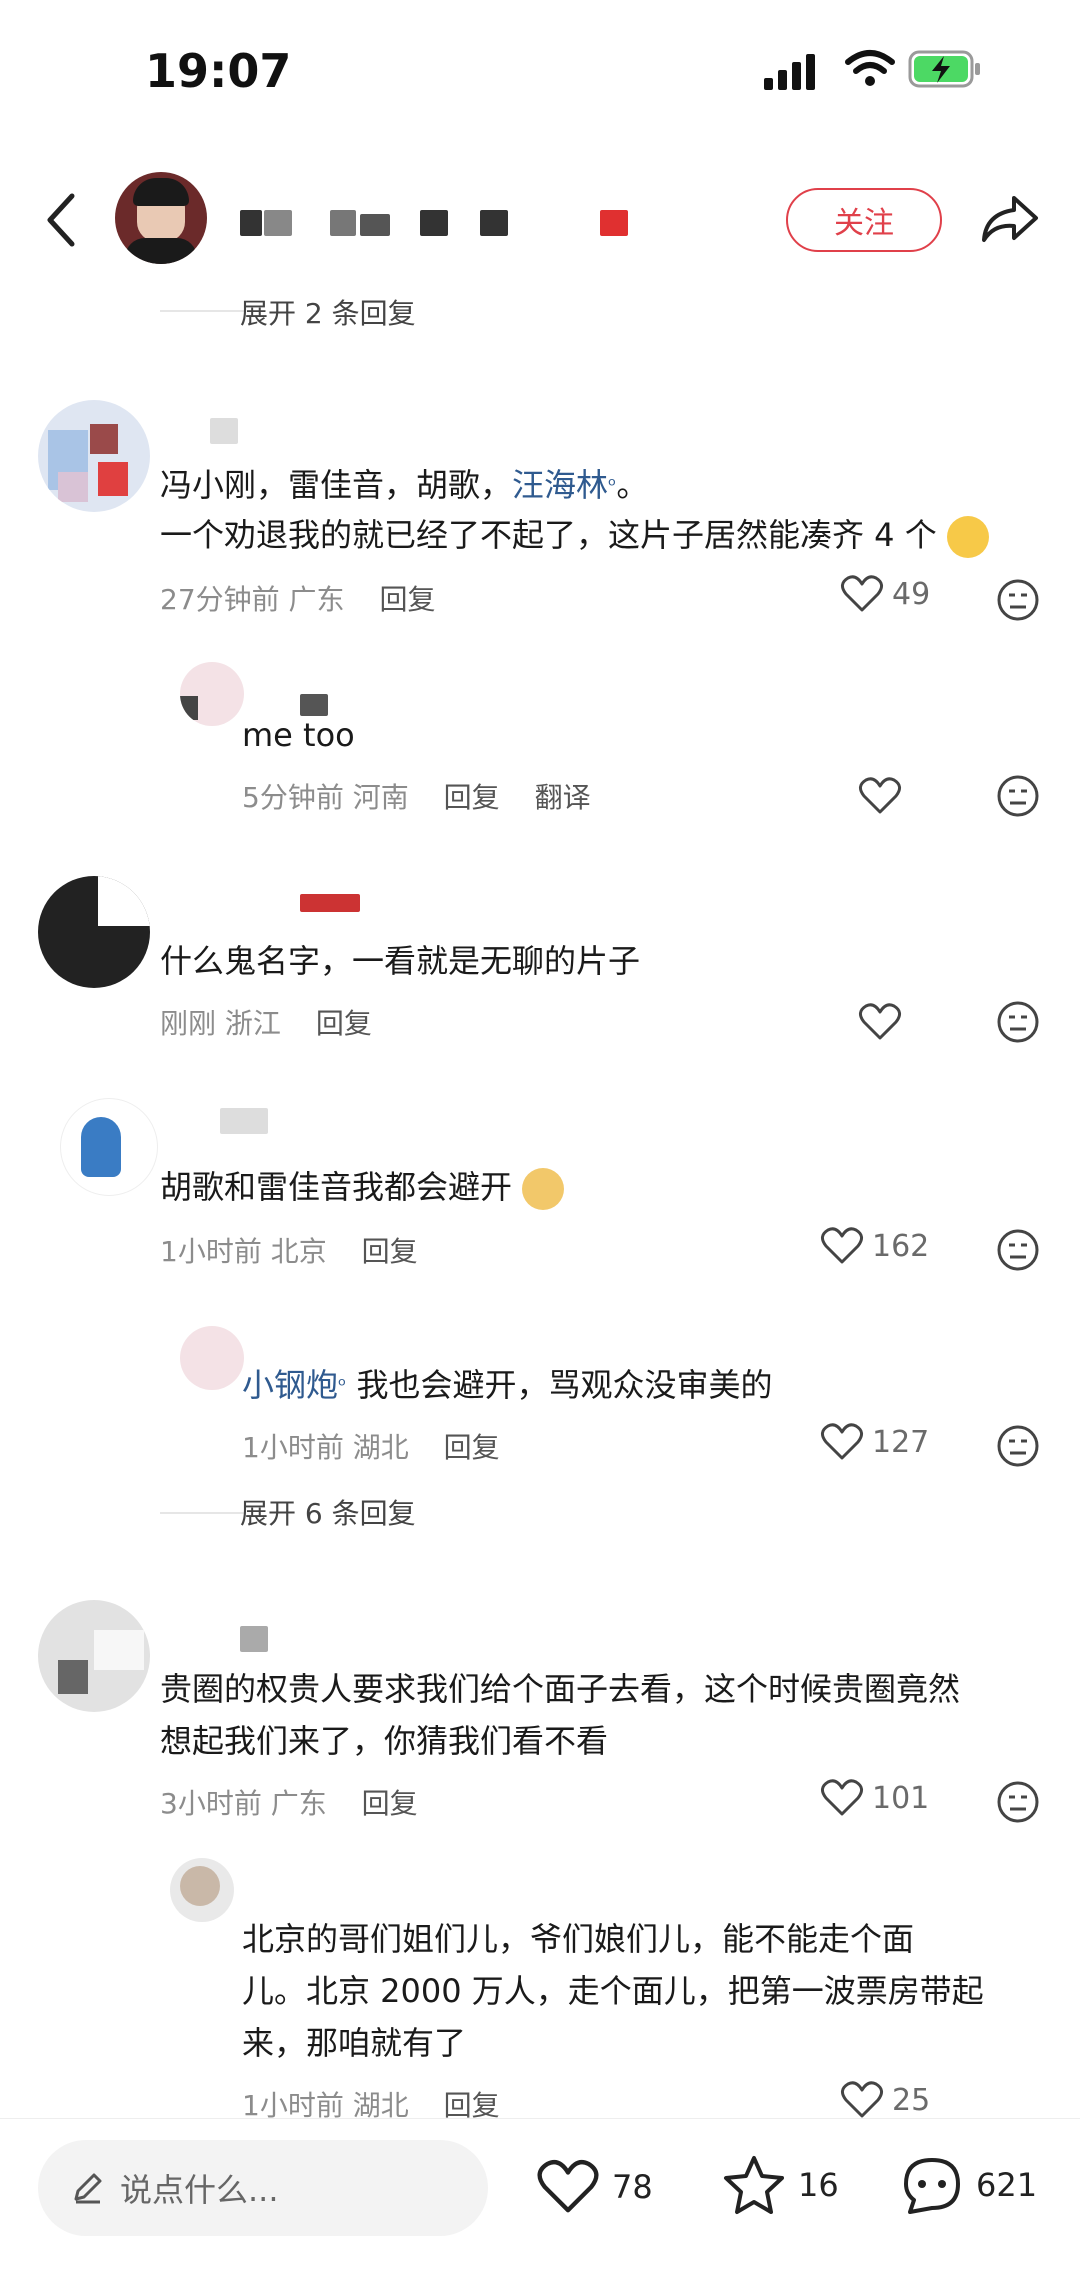  I want to click on search-icon: ᵒ, so click(342, 1385).